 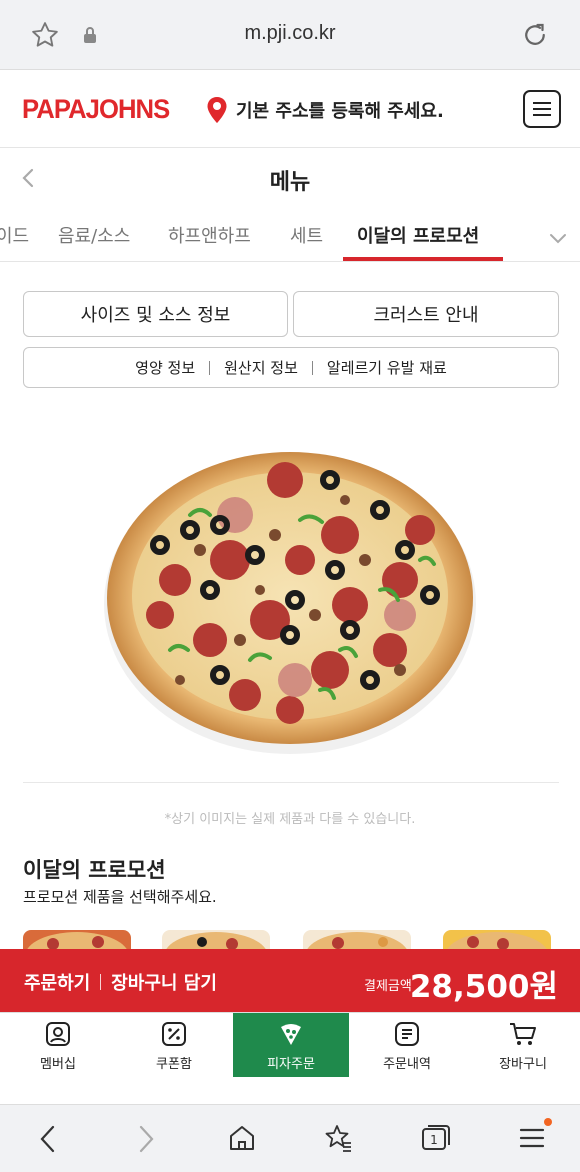 I want to click on order-button: 주문하기, so click(x=57, y=982).